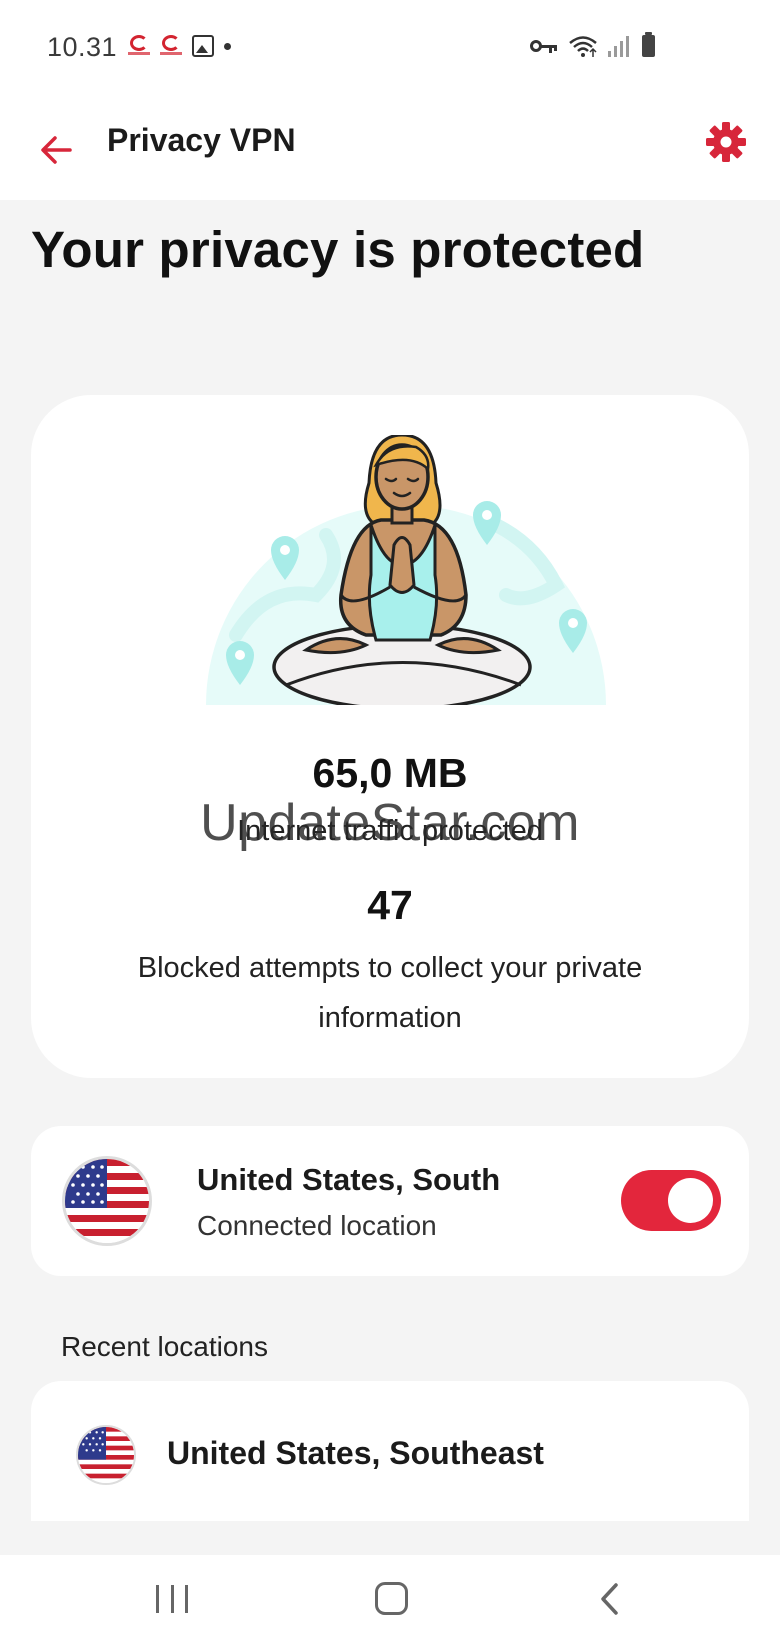  I want to click on wifi-icon, so click(583, 46).